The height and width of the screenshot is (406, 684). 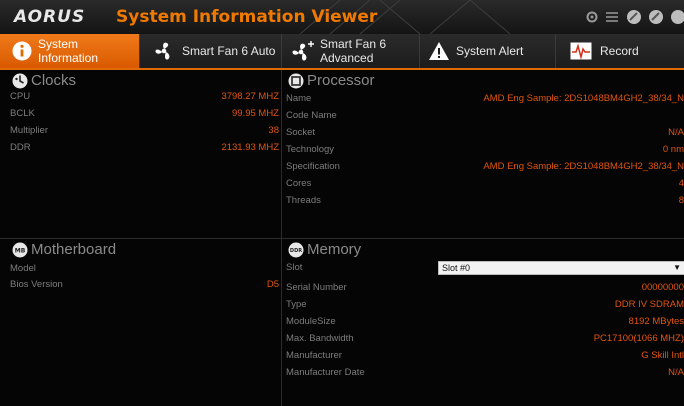 I want to click on processor-row-technology: Technology 0 nm, so click(x=485, y=150).